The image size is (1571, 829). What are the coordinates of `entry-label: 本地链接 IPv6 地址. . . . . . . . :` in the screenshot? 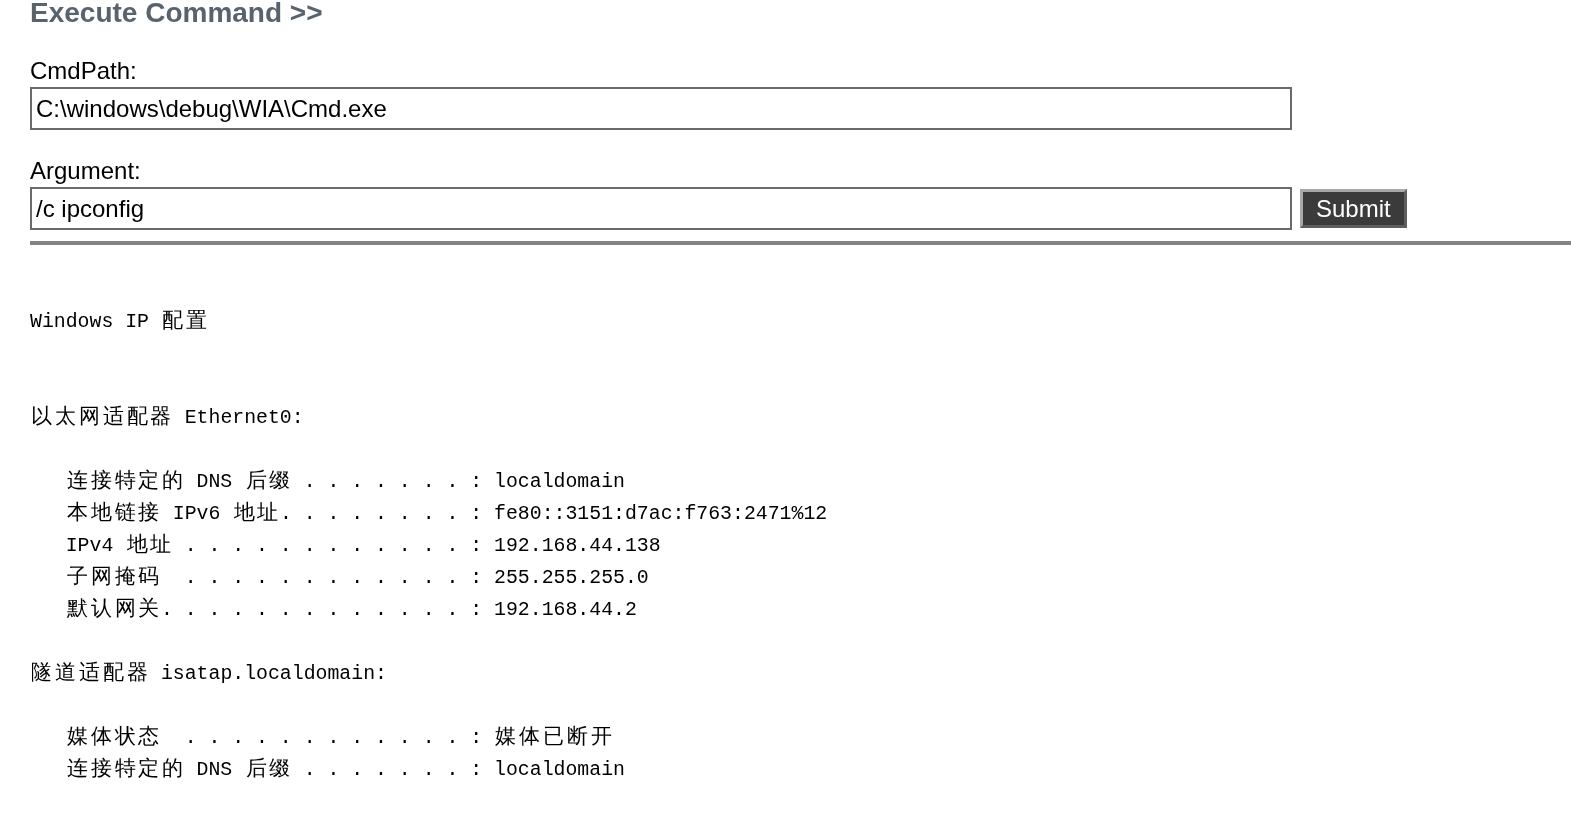 It's located at (274, 513).